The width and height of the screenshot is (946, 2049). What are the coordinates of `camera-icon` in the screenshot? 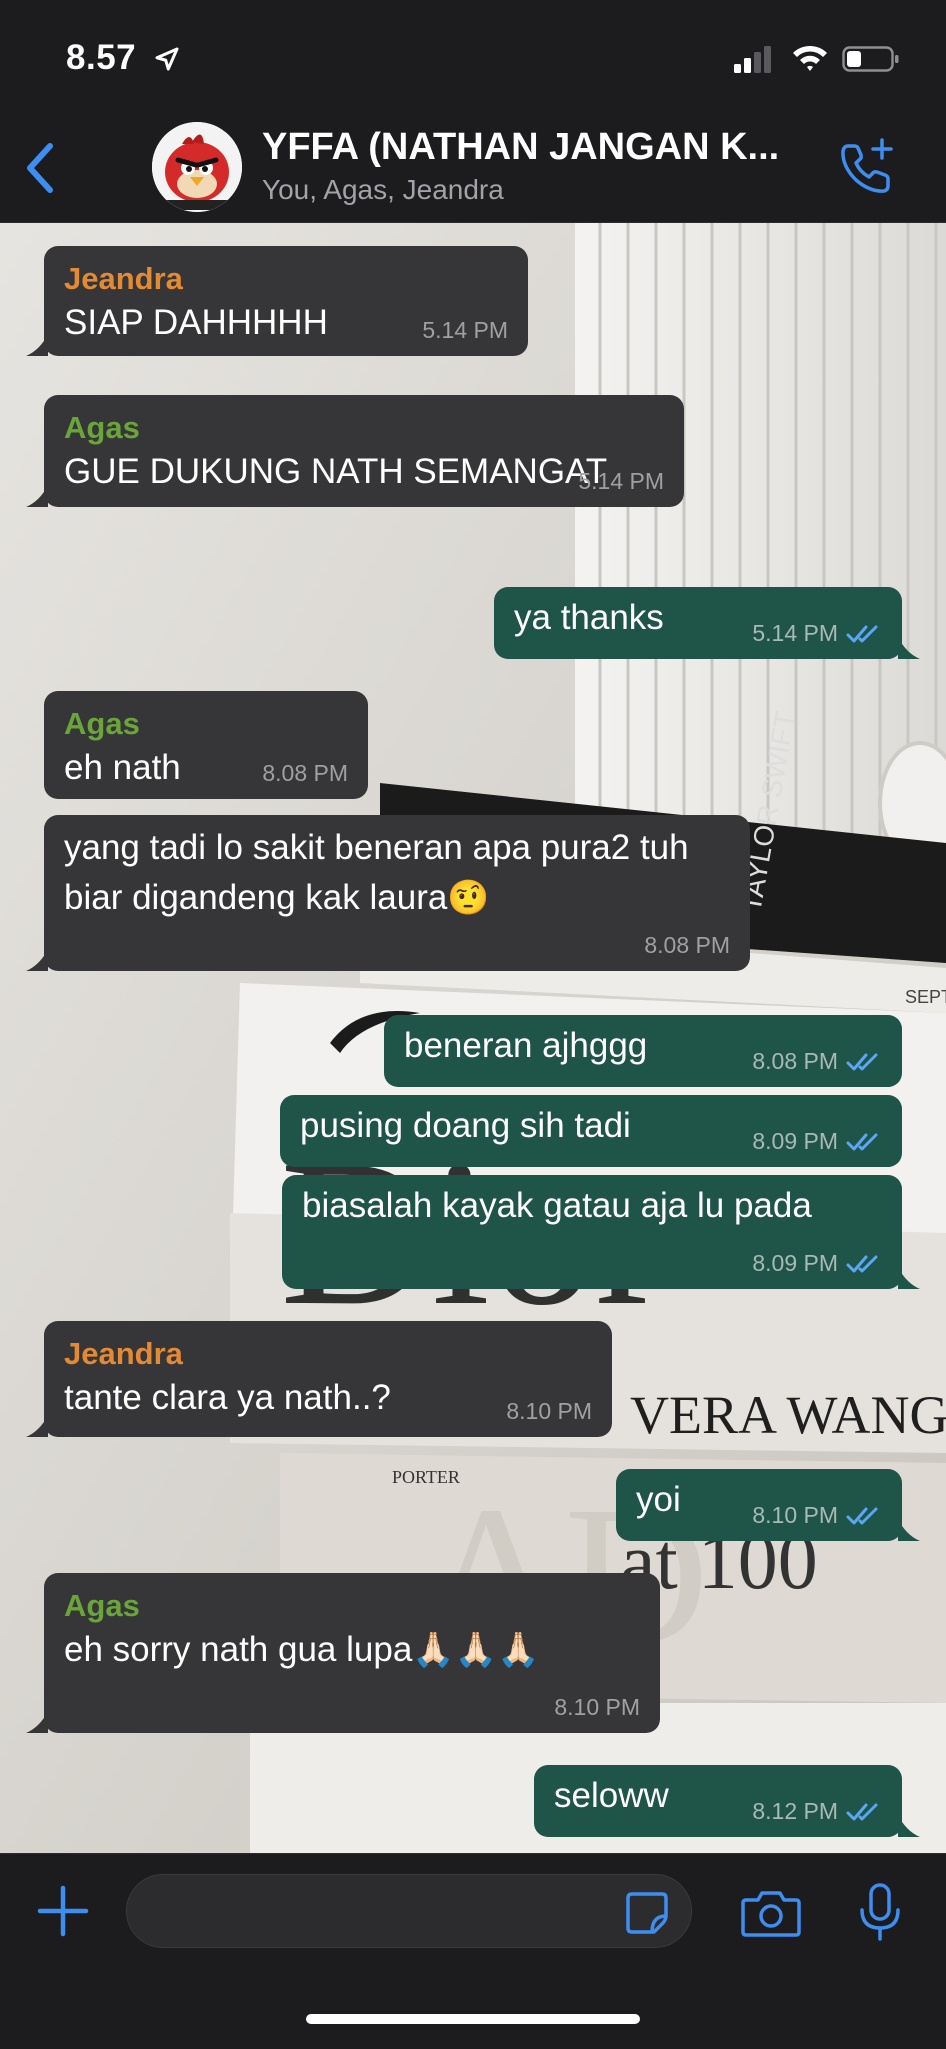 It's located at (771, 1913).